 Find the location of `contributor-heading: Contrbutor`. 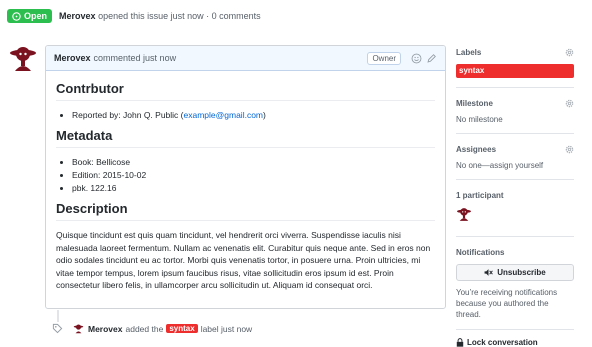

contributor-heading: Contrbutor is located at coordinates (245, 91).